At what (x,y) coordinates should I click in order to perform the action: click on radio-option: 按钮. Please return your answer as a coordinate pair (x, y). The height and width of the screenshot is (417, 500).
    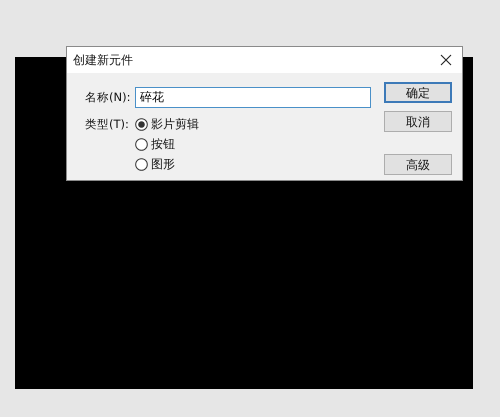
    Looking at the image, I should click on (167, 144).